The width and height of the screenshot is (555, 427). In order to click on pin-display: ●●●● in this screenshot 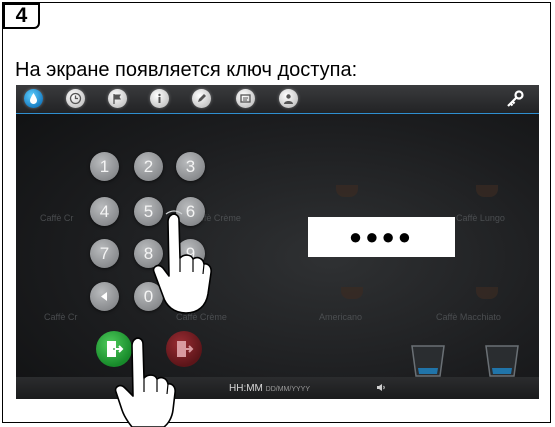, I will do `click(381, 237)`.